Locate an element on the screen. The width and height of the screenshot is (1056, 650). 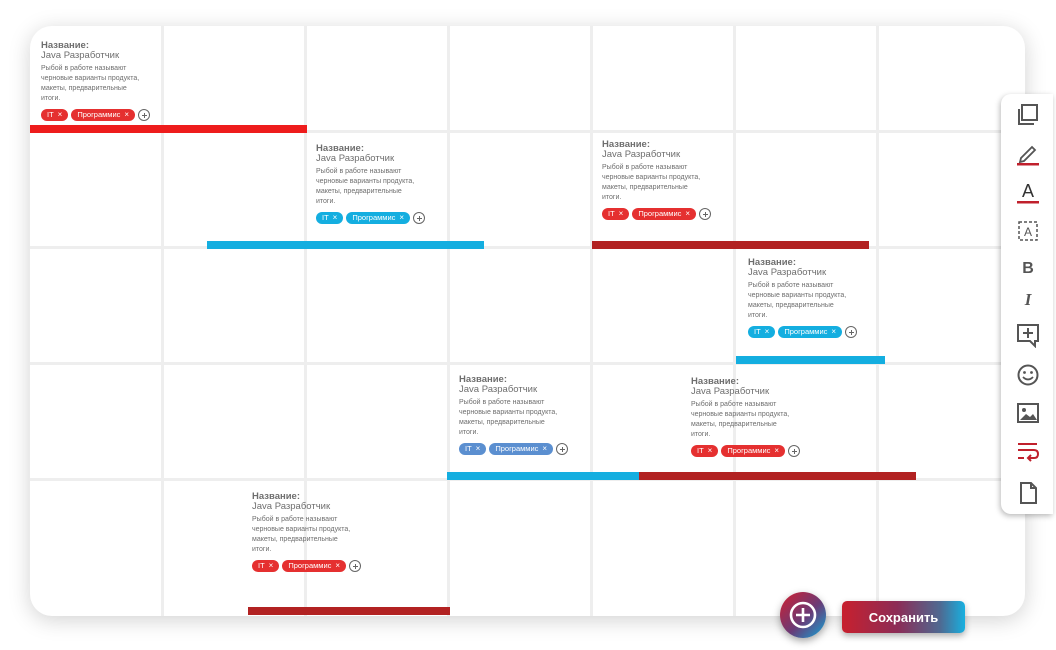
right-toolbar: A A B I is located at coordinates (1027, 304).